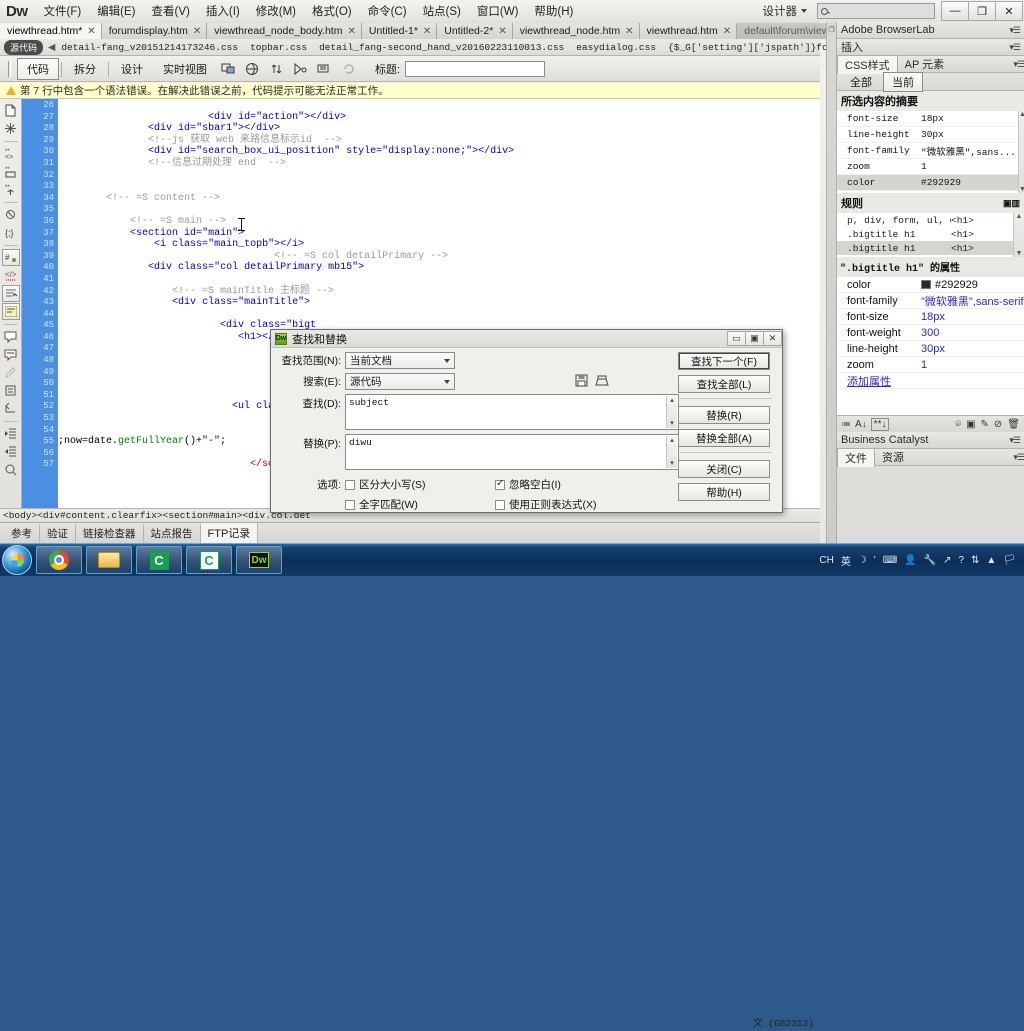 Image resolution: width=1024 pixels, height=1031 pixels. I want to click on file-management-icon, so click(325, 69).